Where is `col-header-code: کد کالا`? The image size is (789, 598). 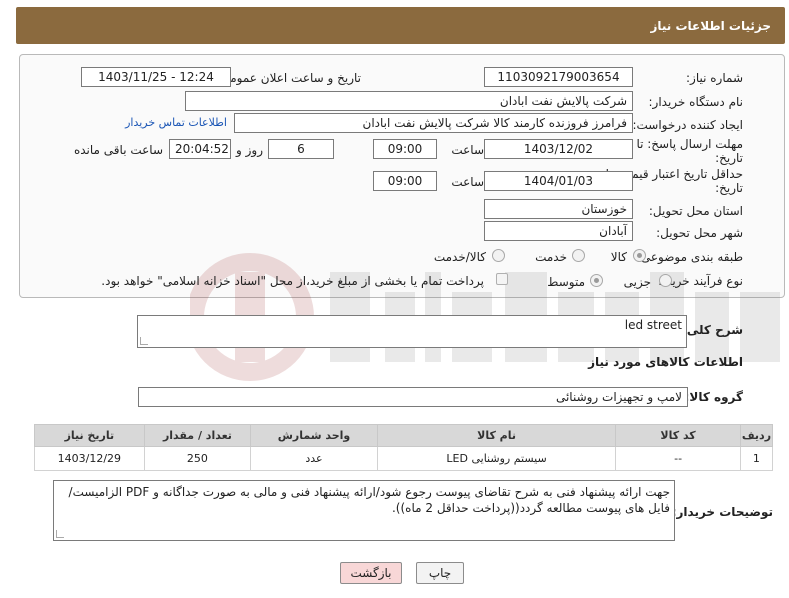 col-header-code: کد کالا is located at coordinates (678, 435).